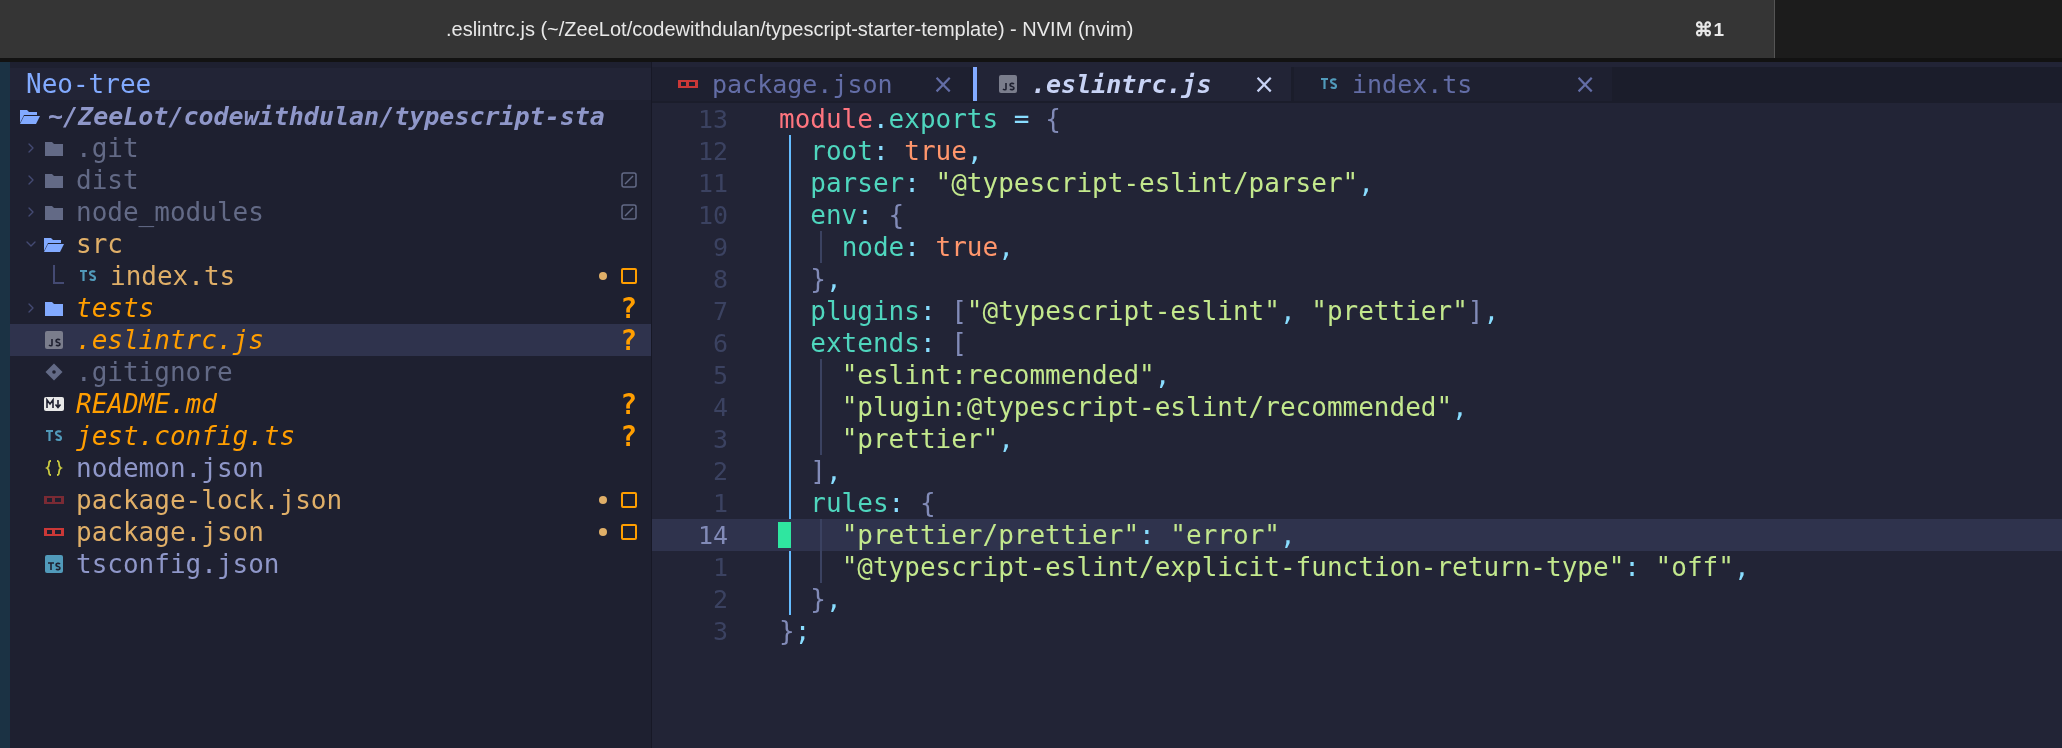 This screenshot has width=2062, height=748. What do you see at coordinates (927, 247) in the screenshot?
I see `code-line: node: true,` at bounding box center [927, 247].